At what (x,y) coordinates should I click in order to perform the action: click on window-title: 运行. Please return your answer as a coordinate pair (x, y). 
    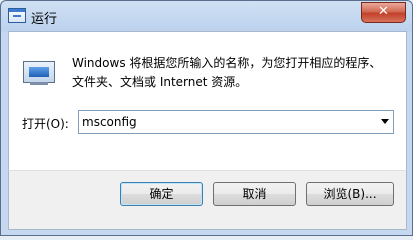
    Looking at the image, I should click on (44, 19).